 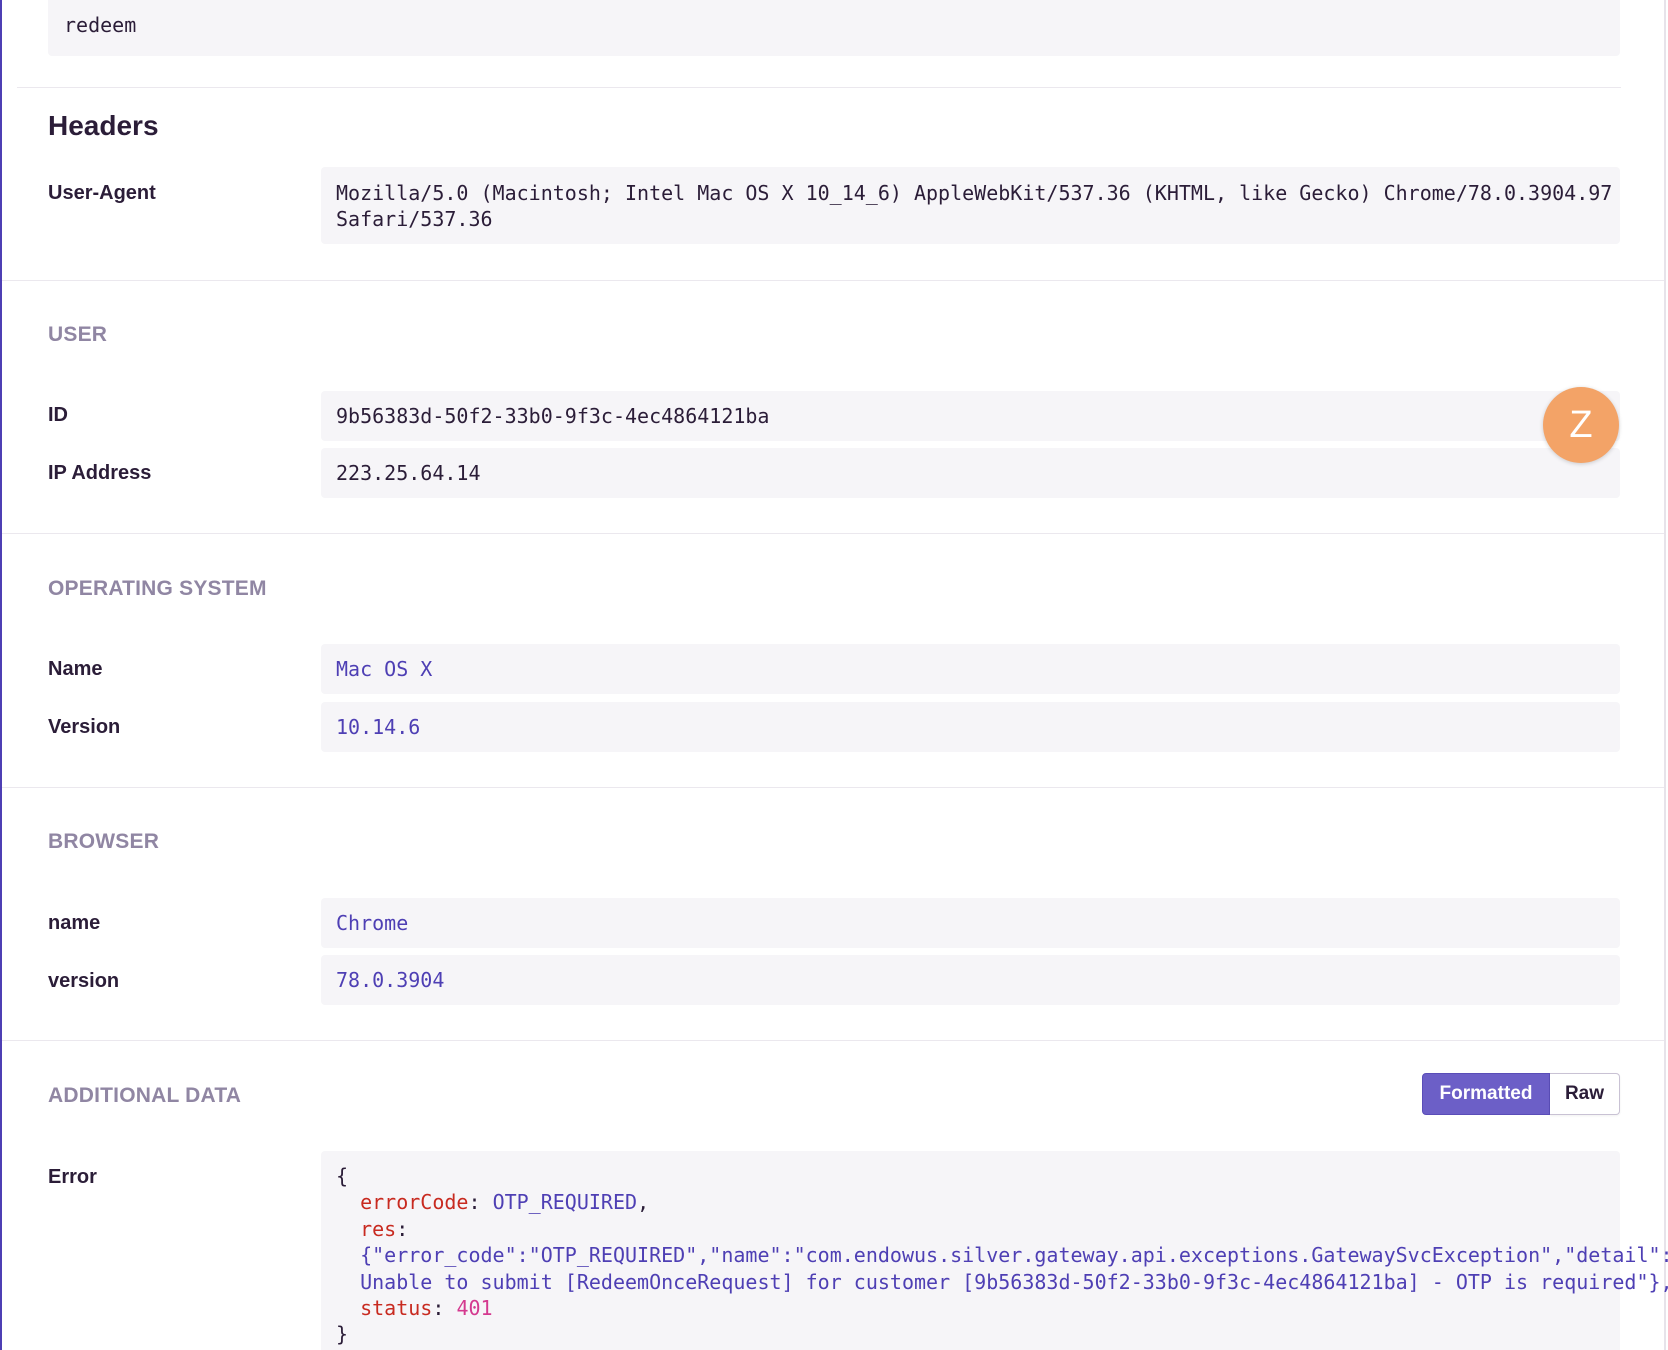 I want to click on browser-section-title: BROWSER, so click(x=104, y=841).